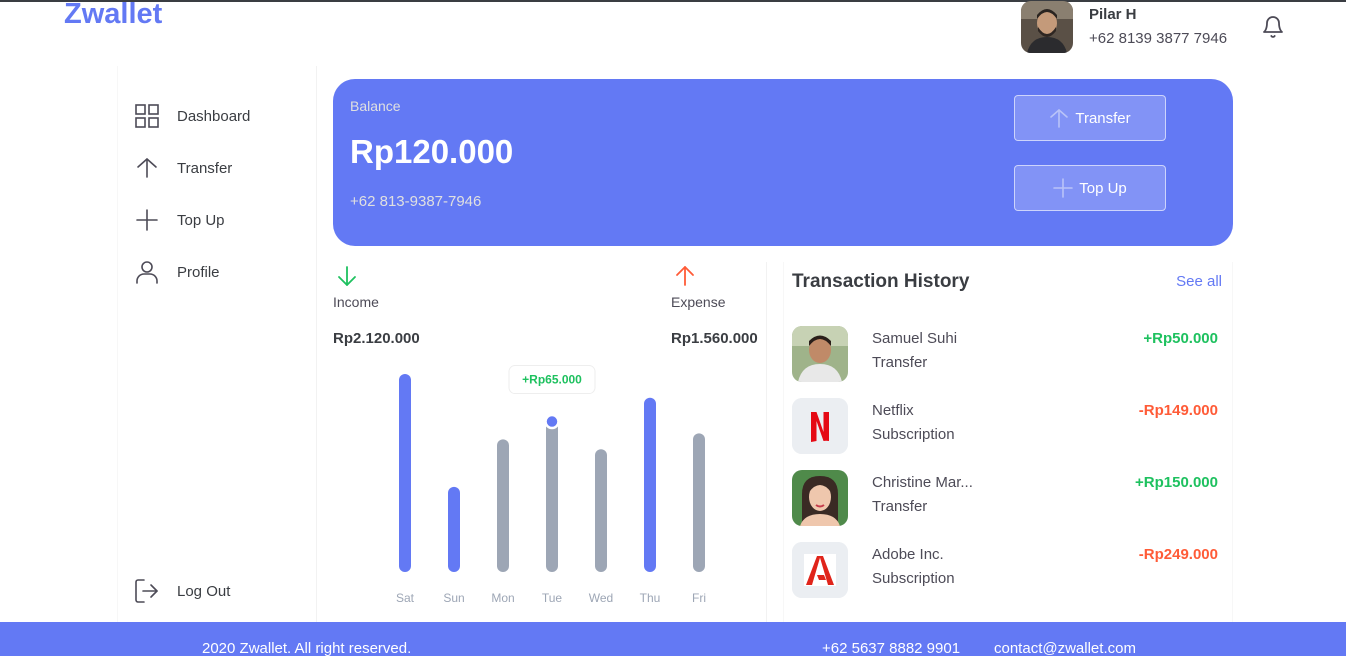 The height and width of the screenshot is (656, 1346). What do you see at coordinates (820, 570) in the screenshot?
I see `adobe-logo` at bounding box center [820, 570].